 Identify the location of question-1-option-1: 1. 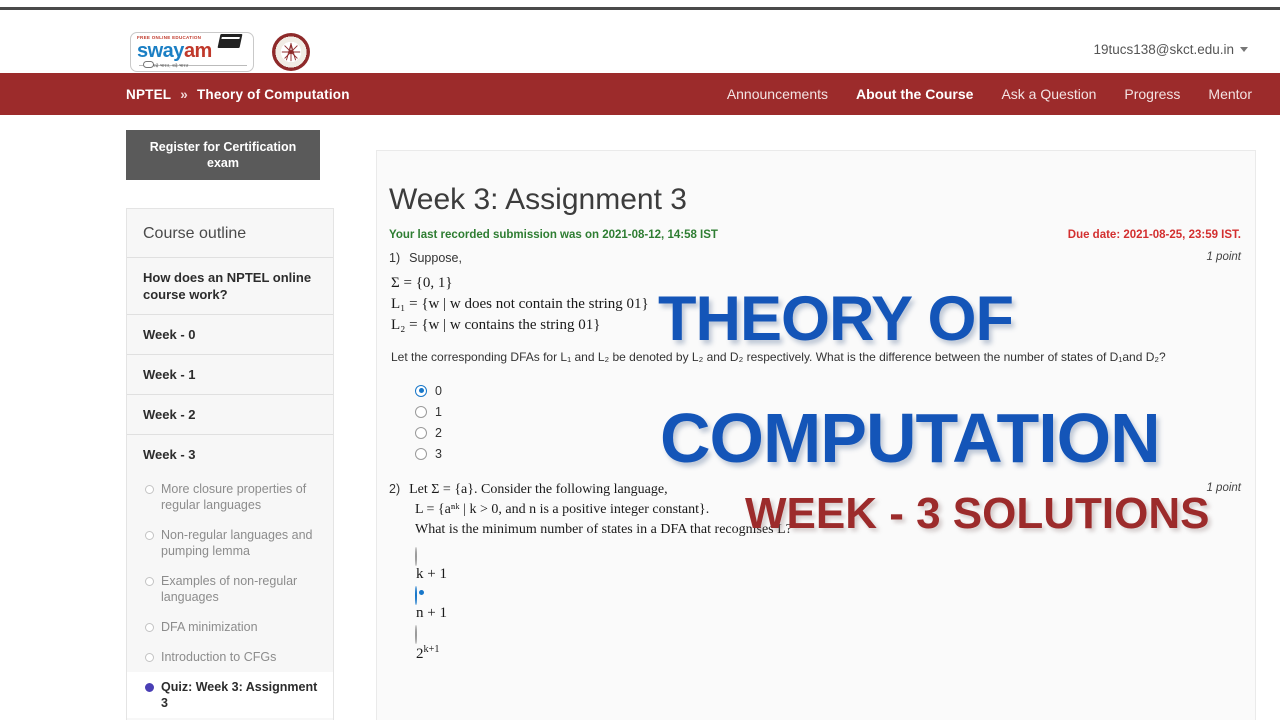
(828, 411).